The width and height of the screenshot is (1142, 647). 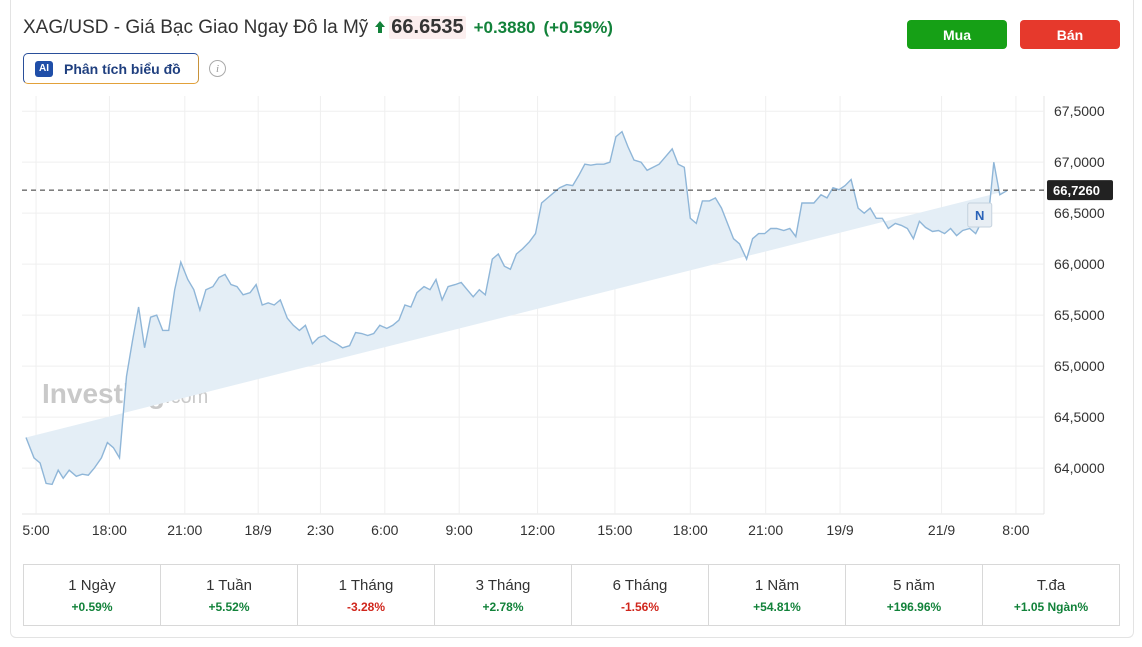 What do you see at coordinates (320, 530) in the screenshot?
I see `x-tick-label: 2:30` at bounding box center [320, 530].